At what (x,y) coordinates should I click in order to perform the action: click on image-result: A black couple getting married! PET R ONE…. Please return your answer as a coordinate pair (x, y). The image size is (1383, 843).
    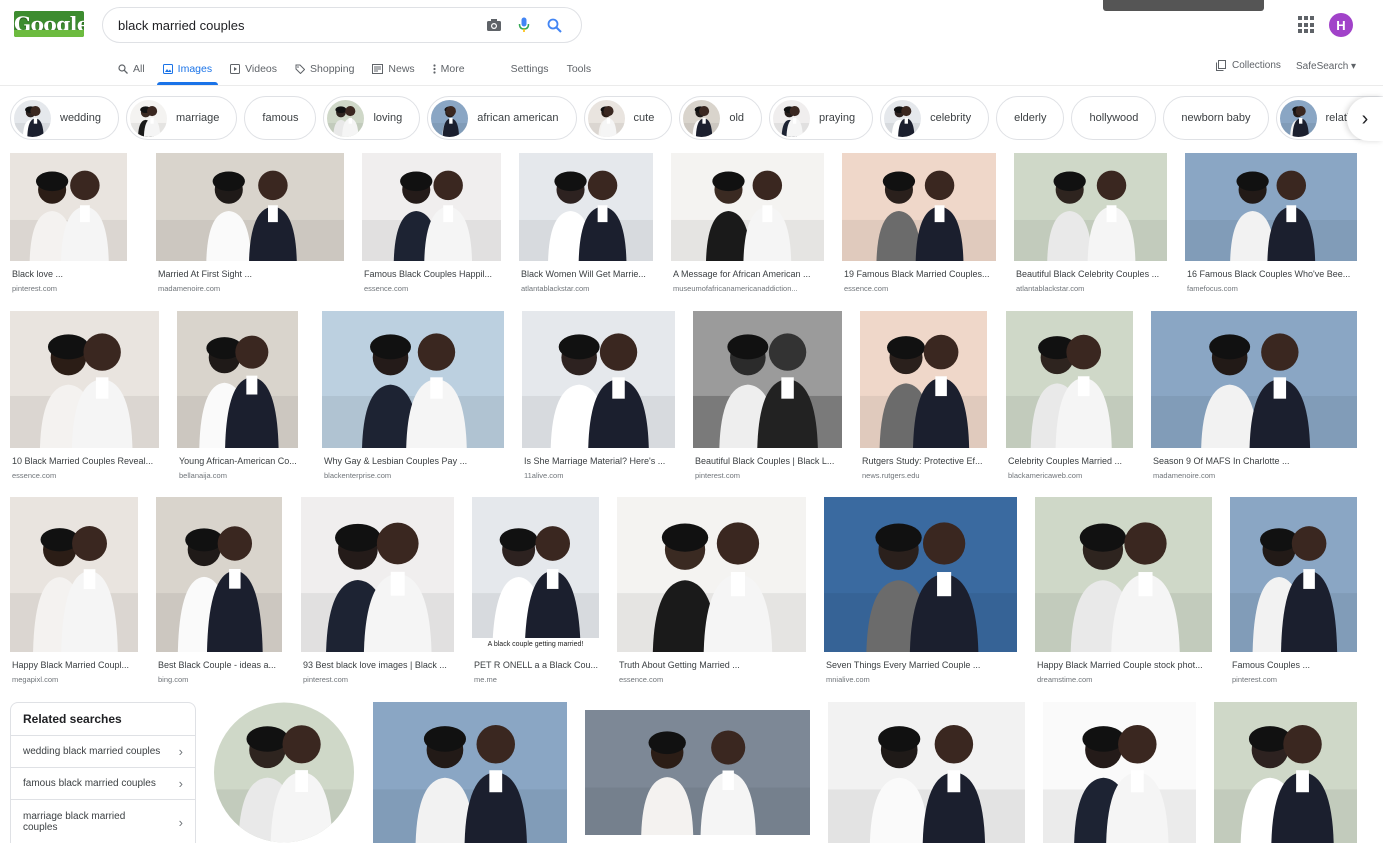
    Looking at the image, I should click on (535, 593).